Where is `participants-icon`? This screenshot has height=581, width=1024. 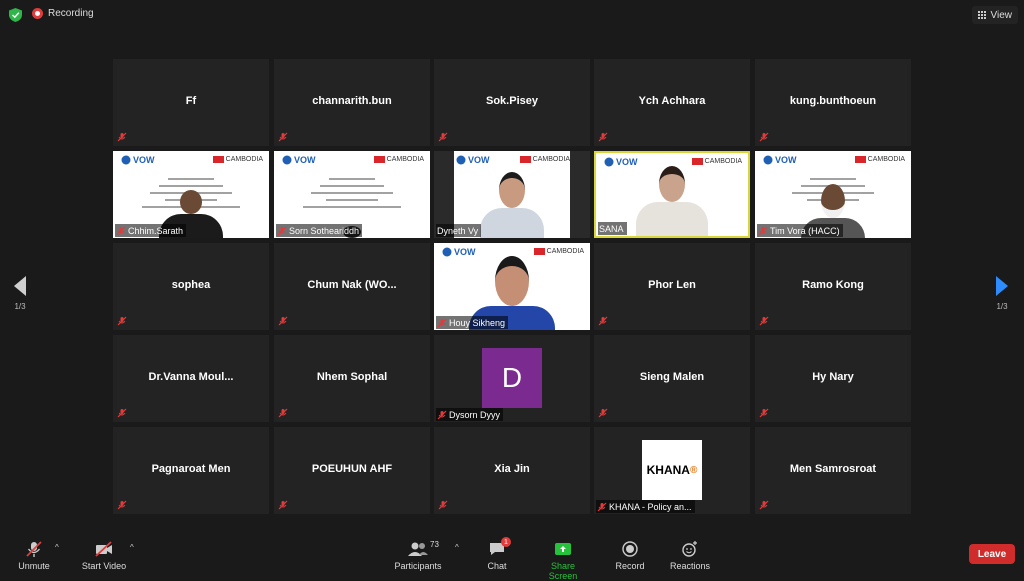 participants-icon is located at coordinates (418, 549).